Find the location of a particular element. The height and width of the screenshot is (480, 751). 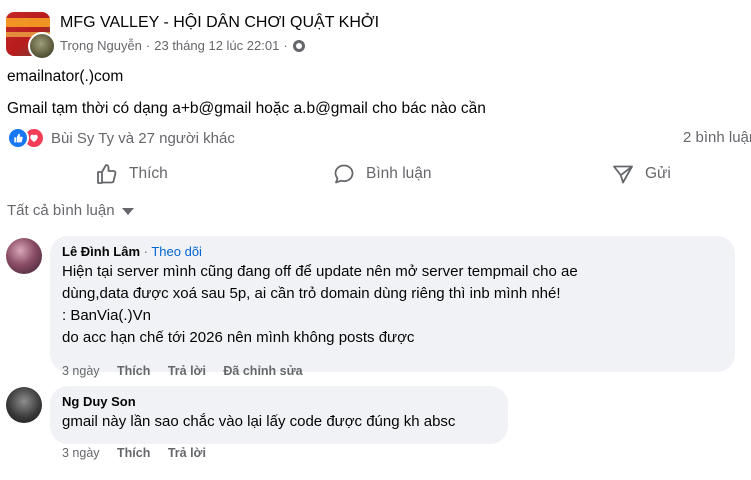

follow-link: Theo dõi is located at coordinates (176, 251).